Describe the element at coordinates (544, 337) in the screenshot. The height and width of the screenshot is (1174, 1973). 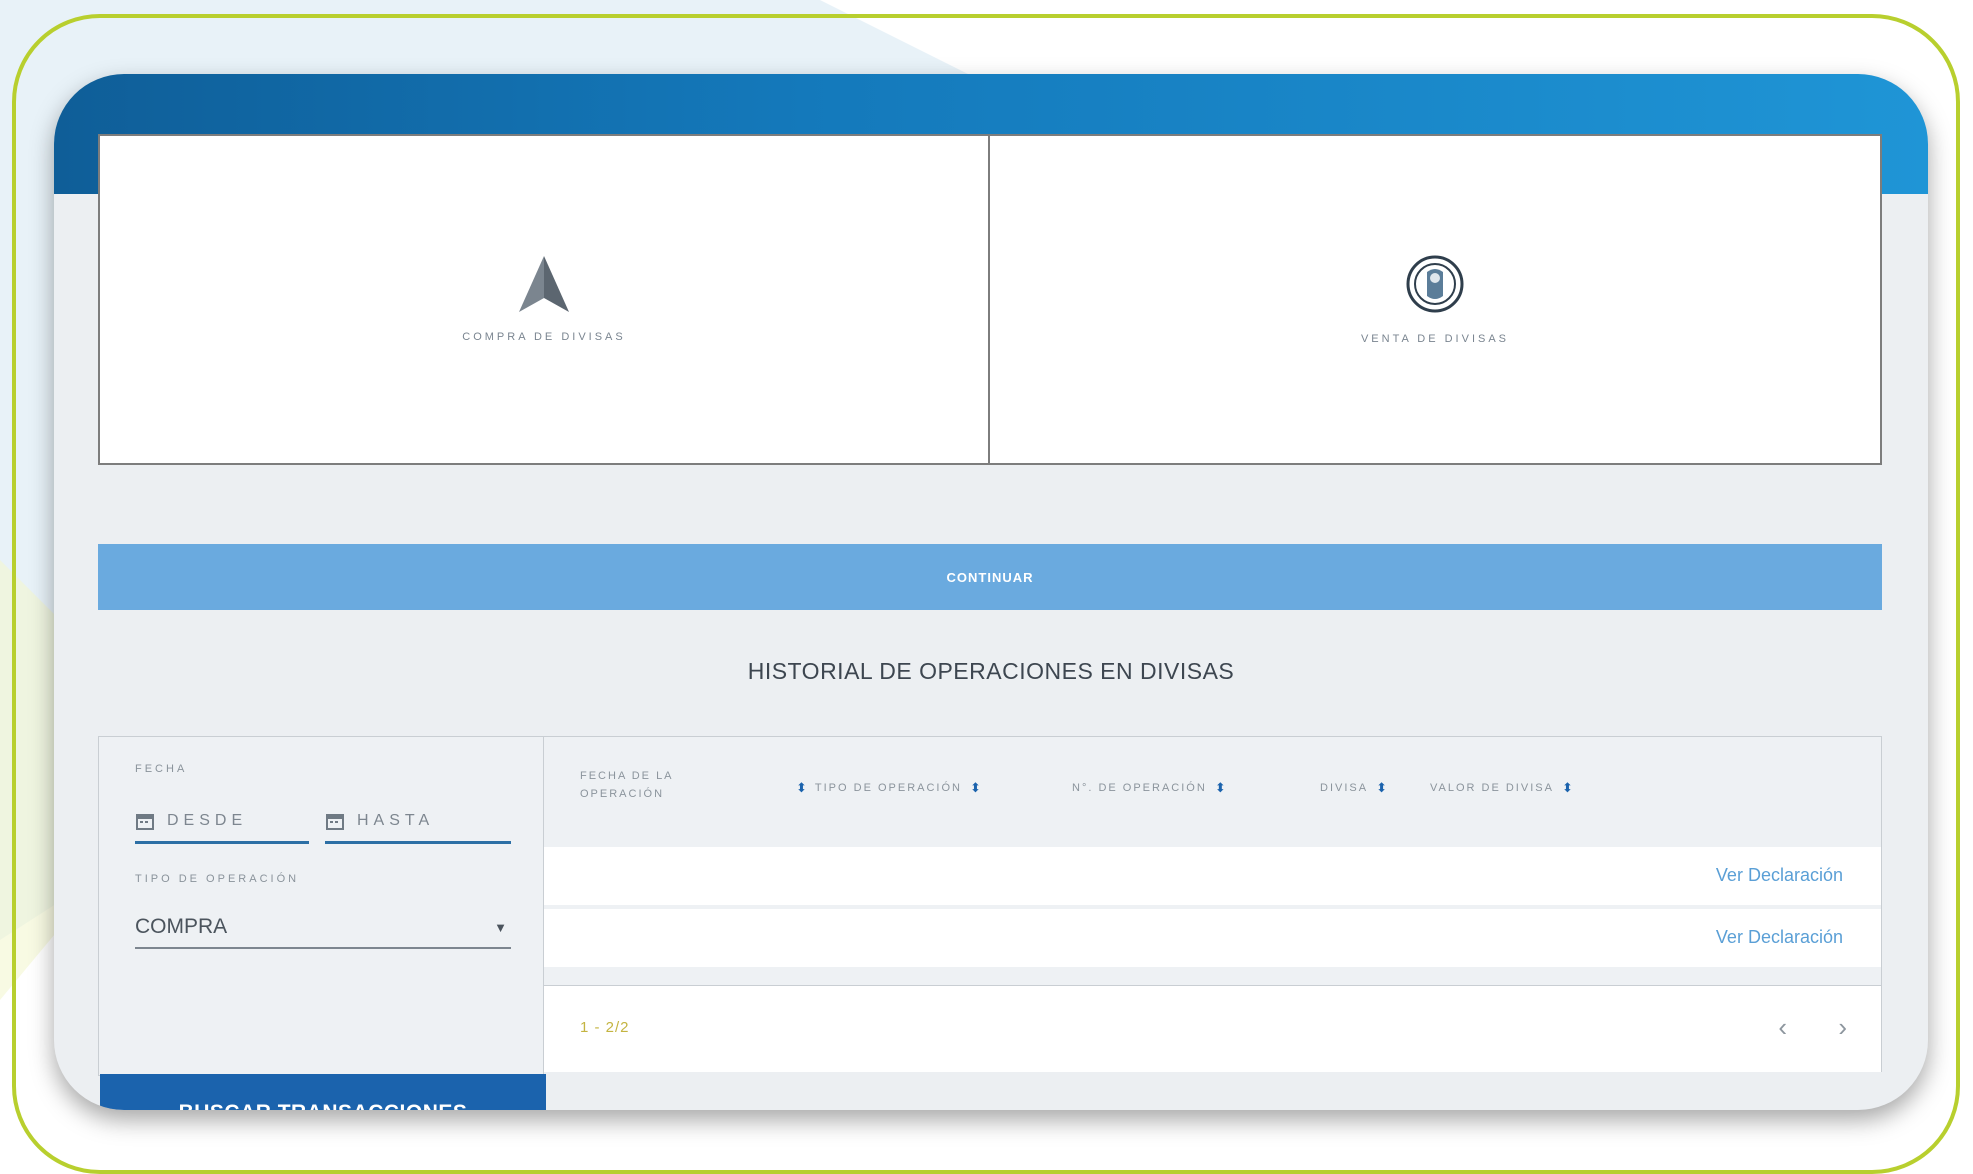
I see `buy-currency-label: COMPRA DE DIVISAS` at that location.